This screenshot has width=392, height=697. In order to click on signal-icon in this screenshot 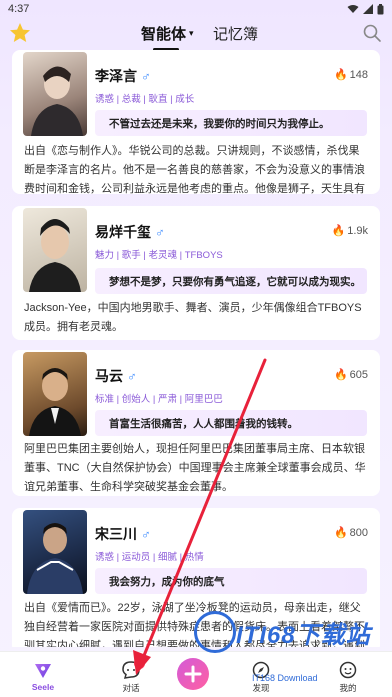, I will do `click(368, 9)`.